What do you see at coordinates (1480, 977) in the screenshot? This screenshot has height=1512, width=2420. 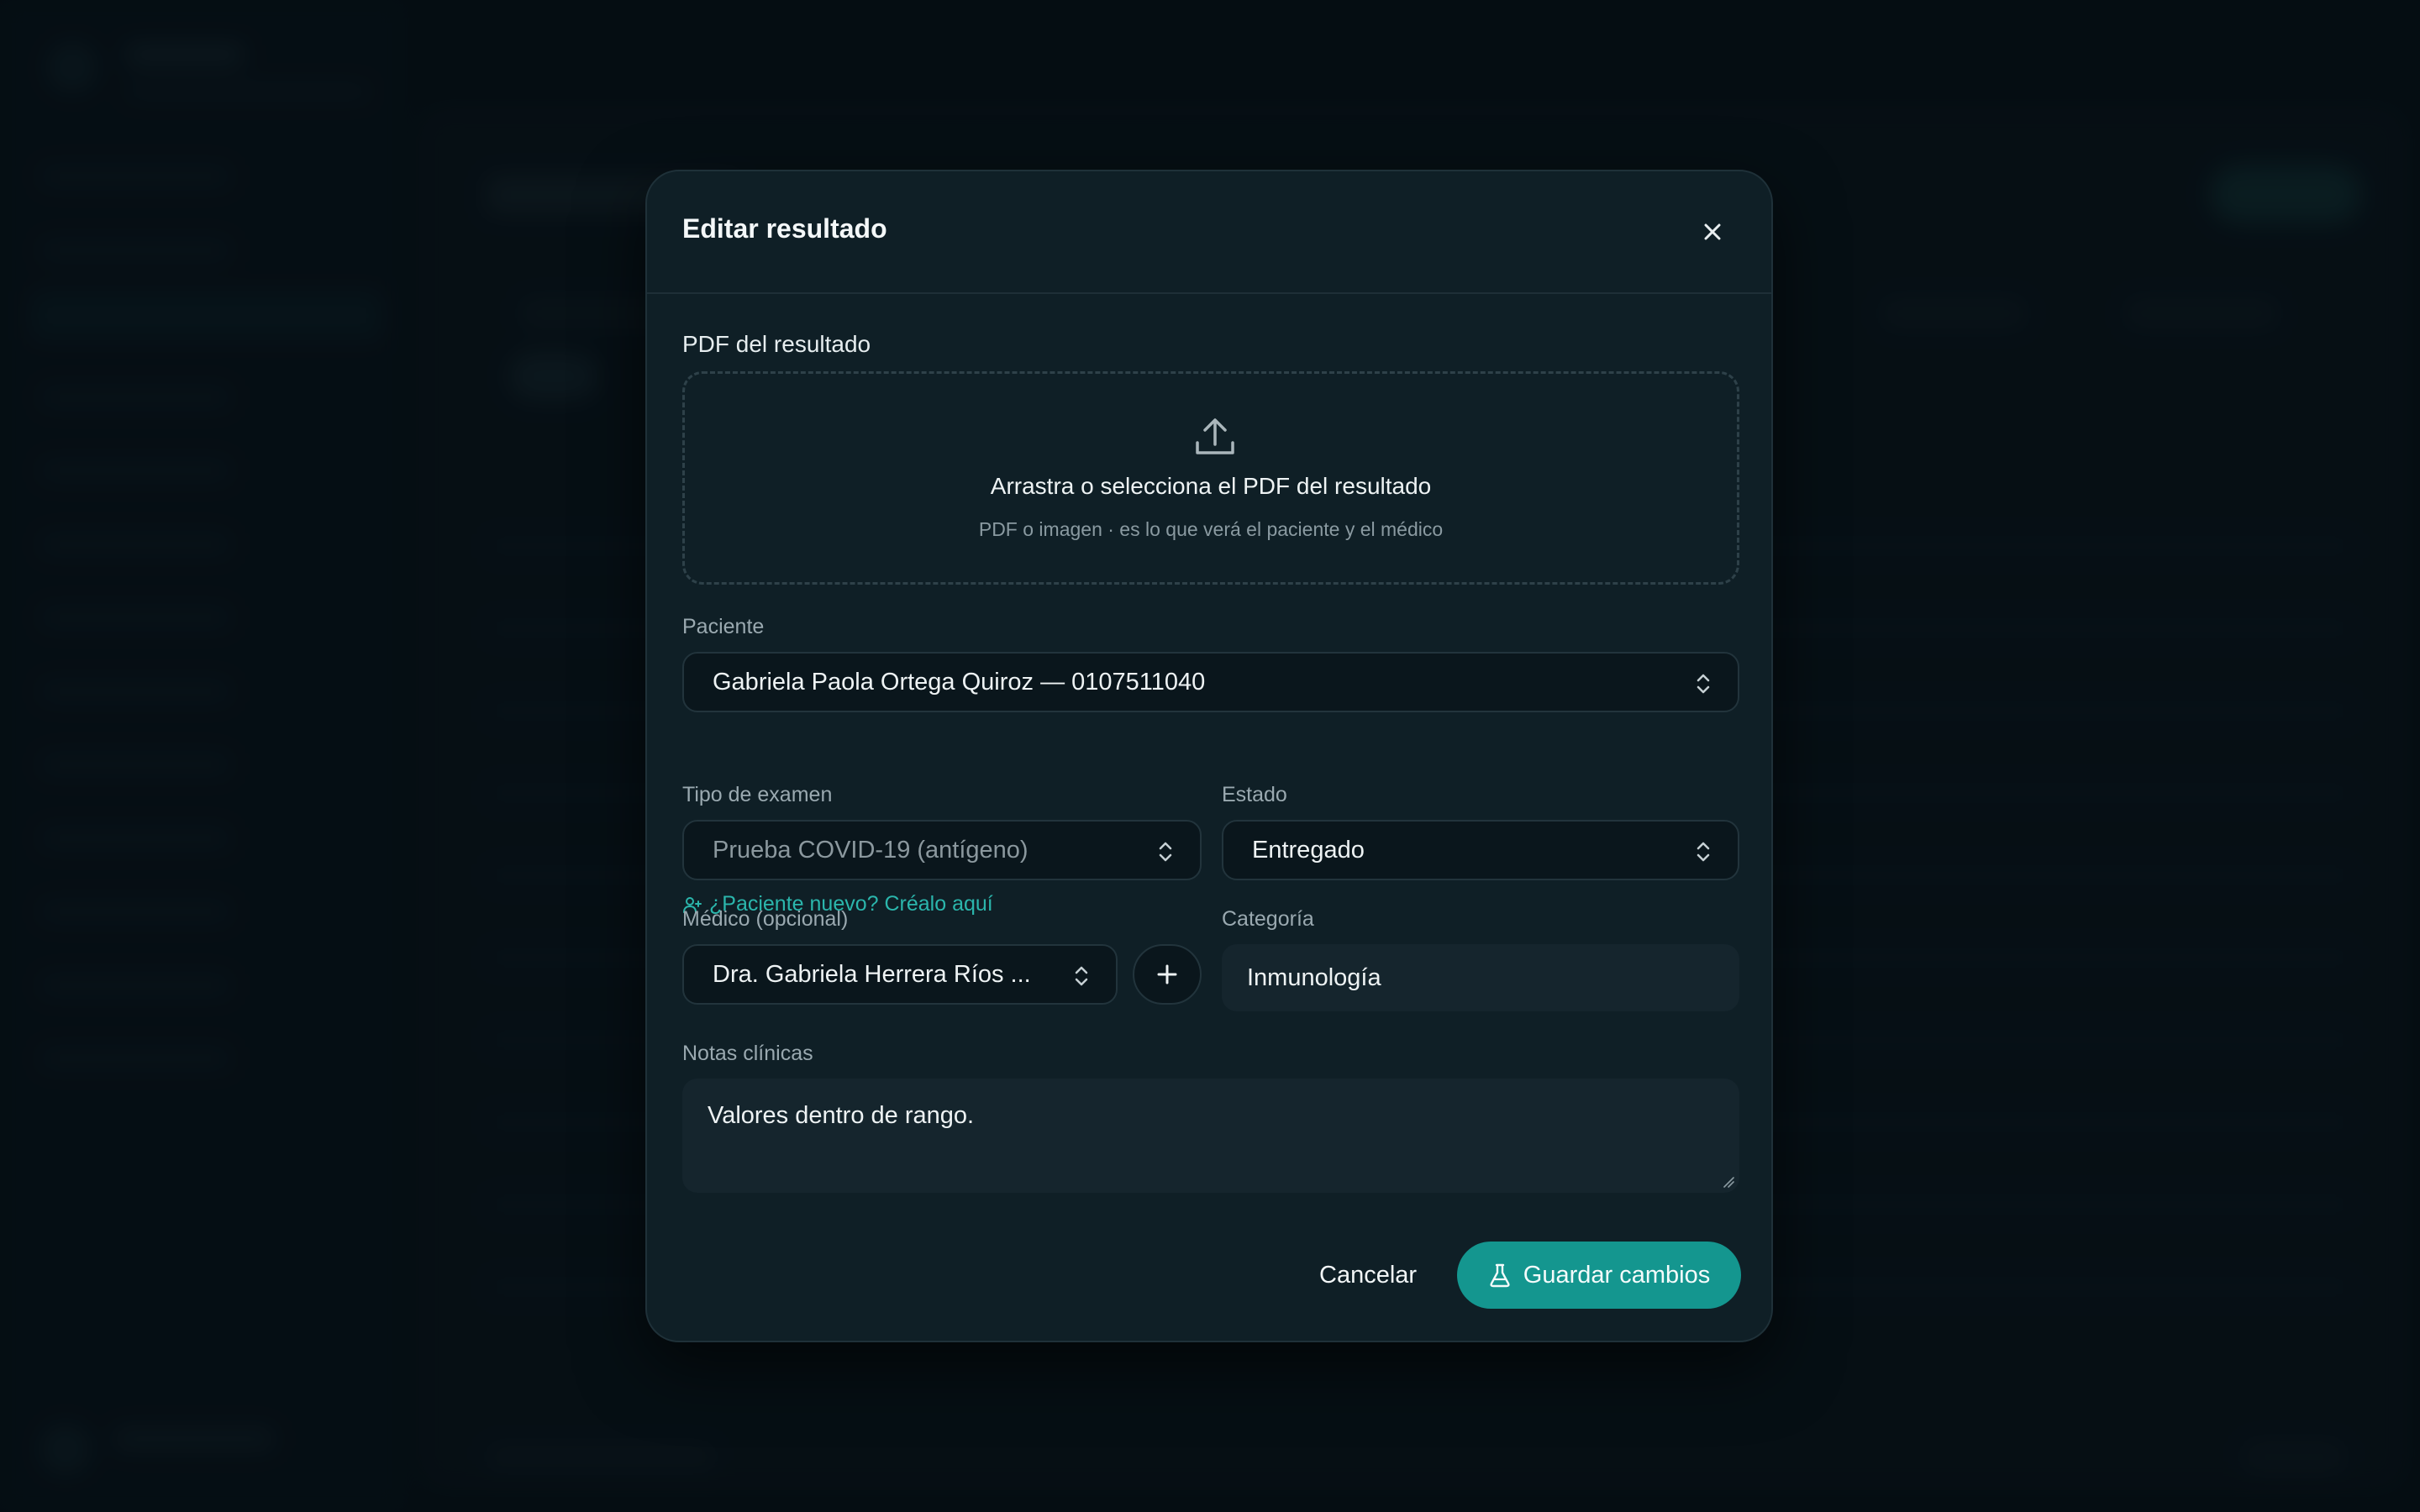 I see `category-field: Inmunología` at bounding box center [1480, 977].